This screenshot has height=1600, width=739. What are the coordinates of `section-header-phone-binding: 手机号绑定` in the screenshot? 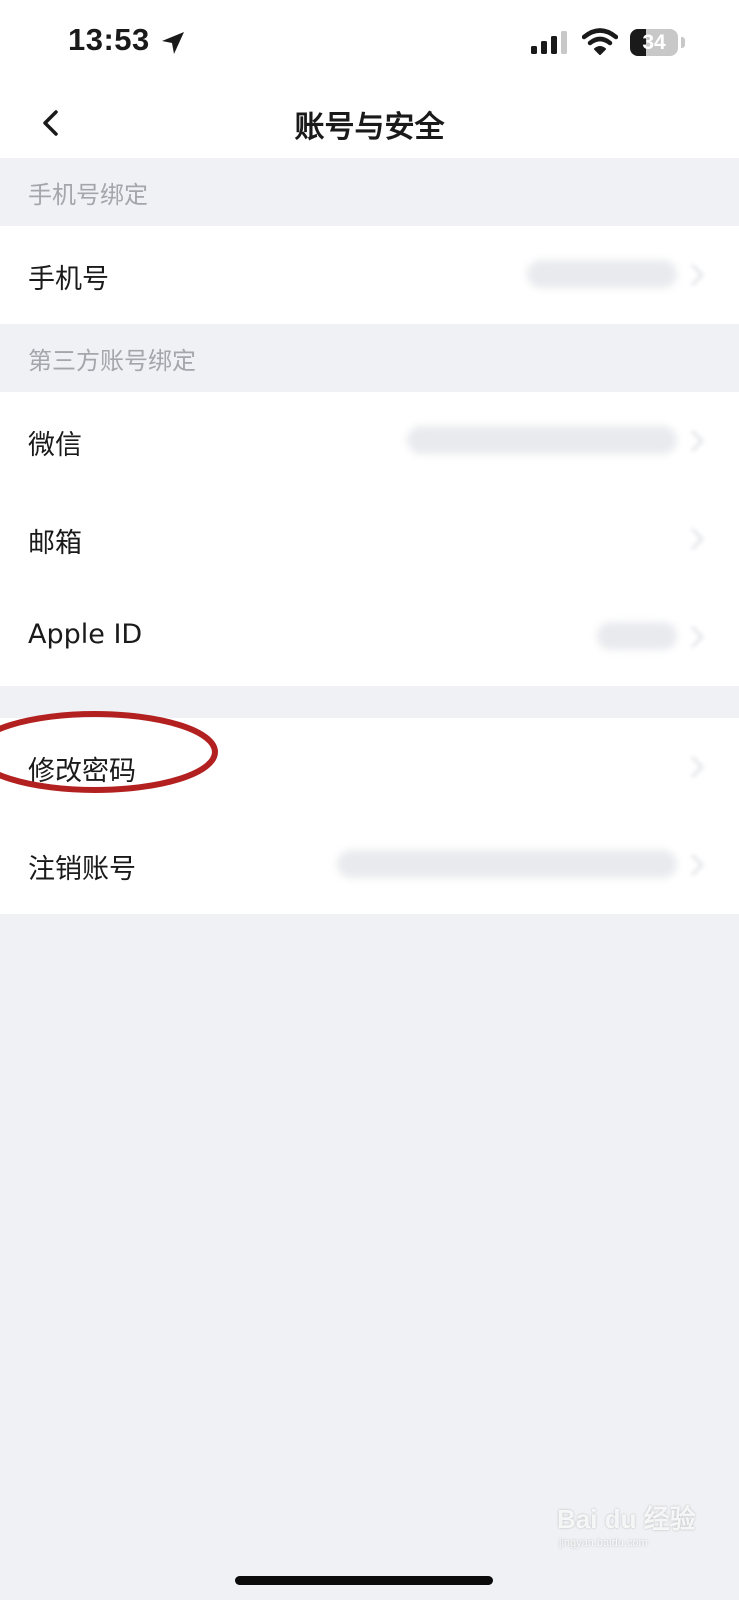 It's located at (369, 192).